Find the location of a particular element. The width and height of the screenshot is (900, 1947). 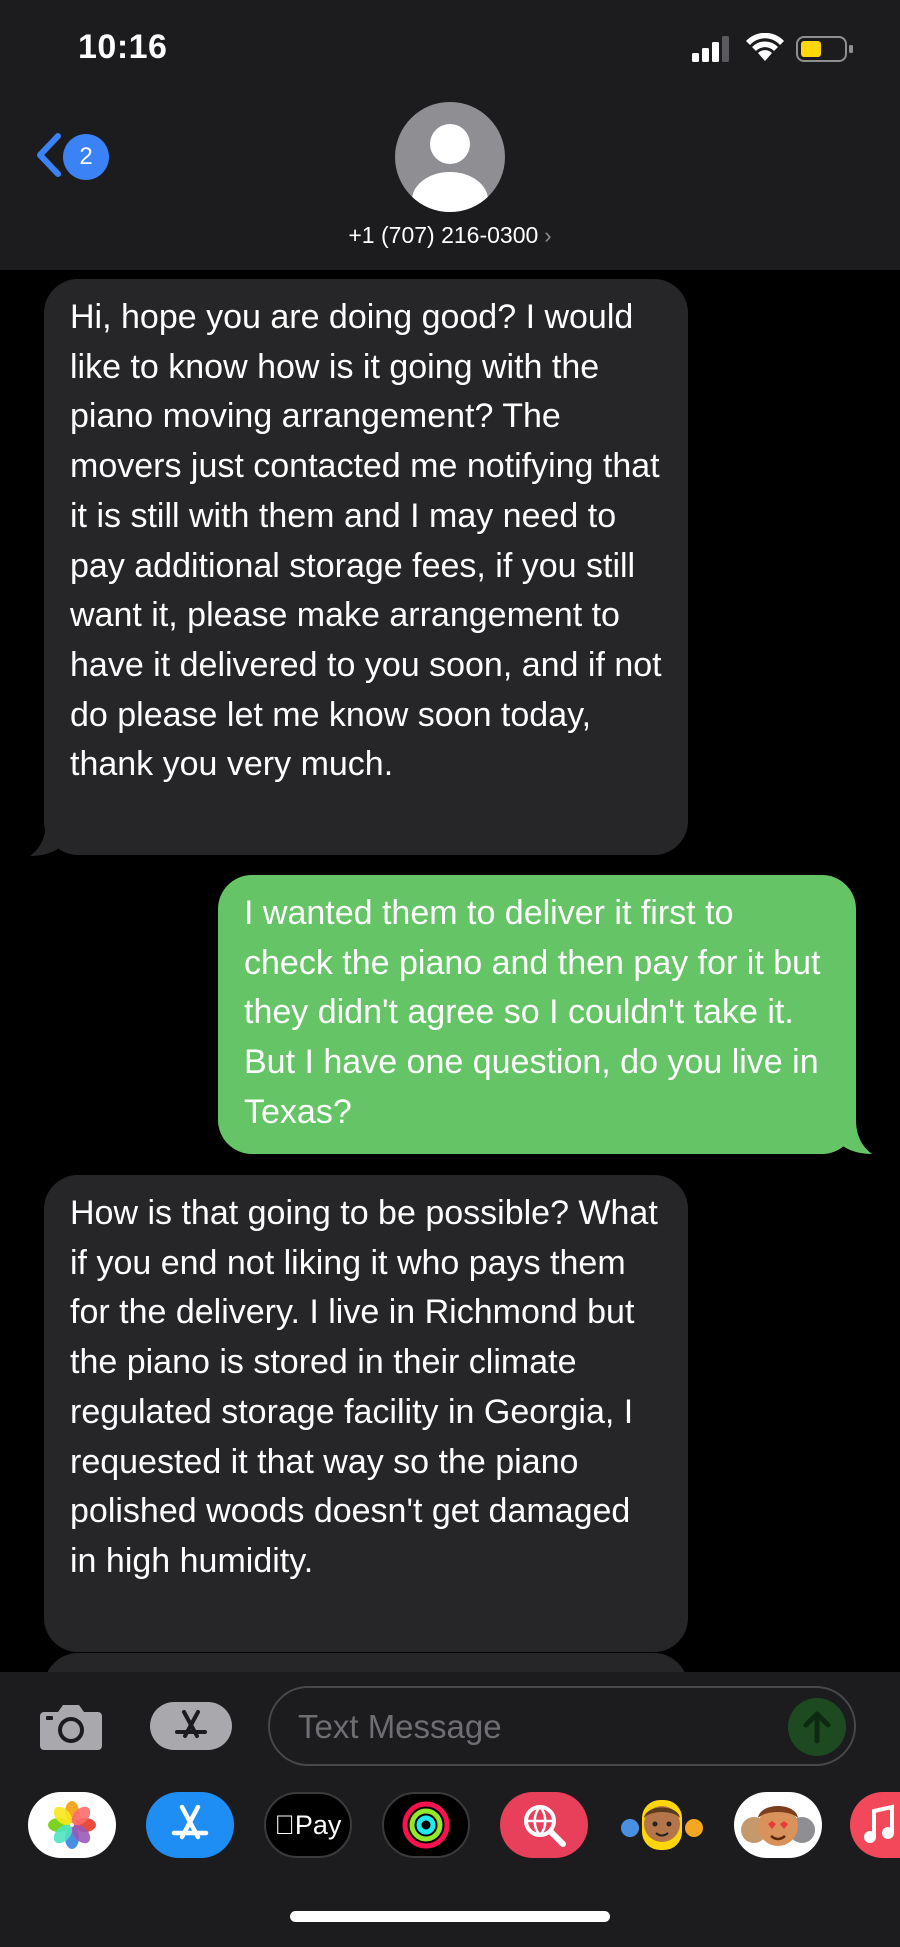

photos-app-icon is located at coordinates (72, 1825).